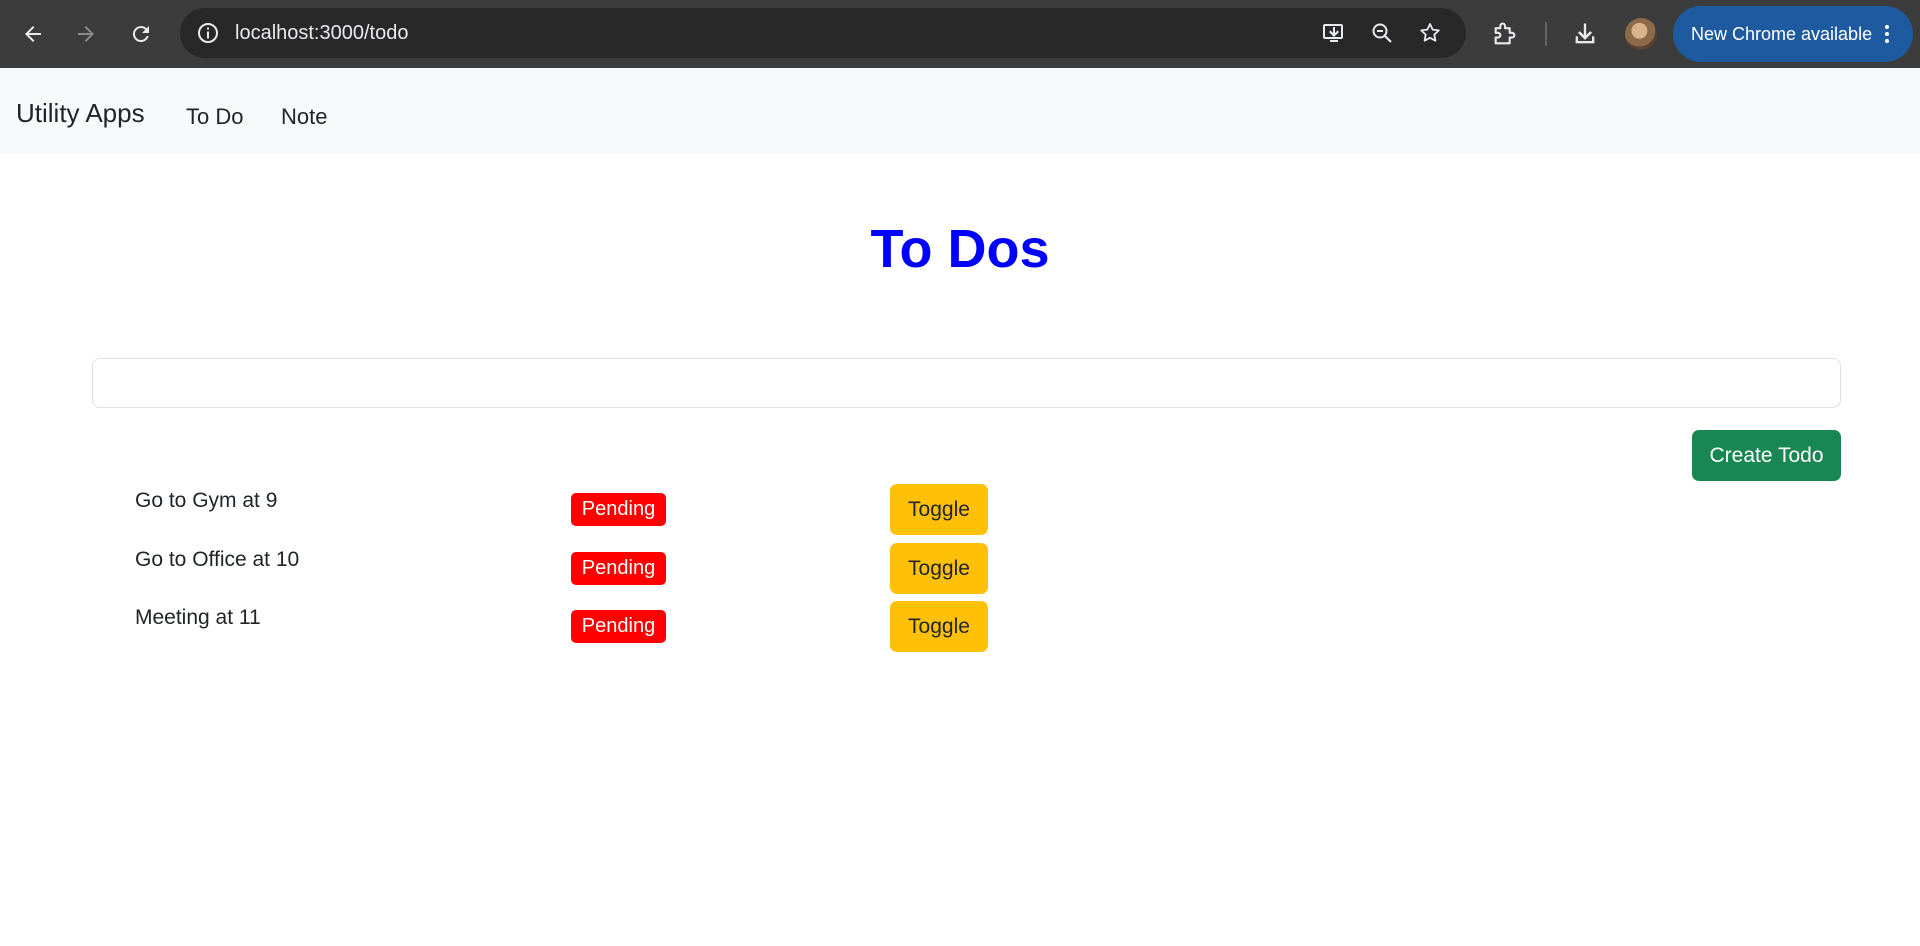  Describe the element at coordinates (1505, 34) in the screenshot. I see `puzzle-icon` at that location.